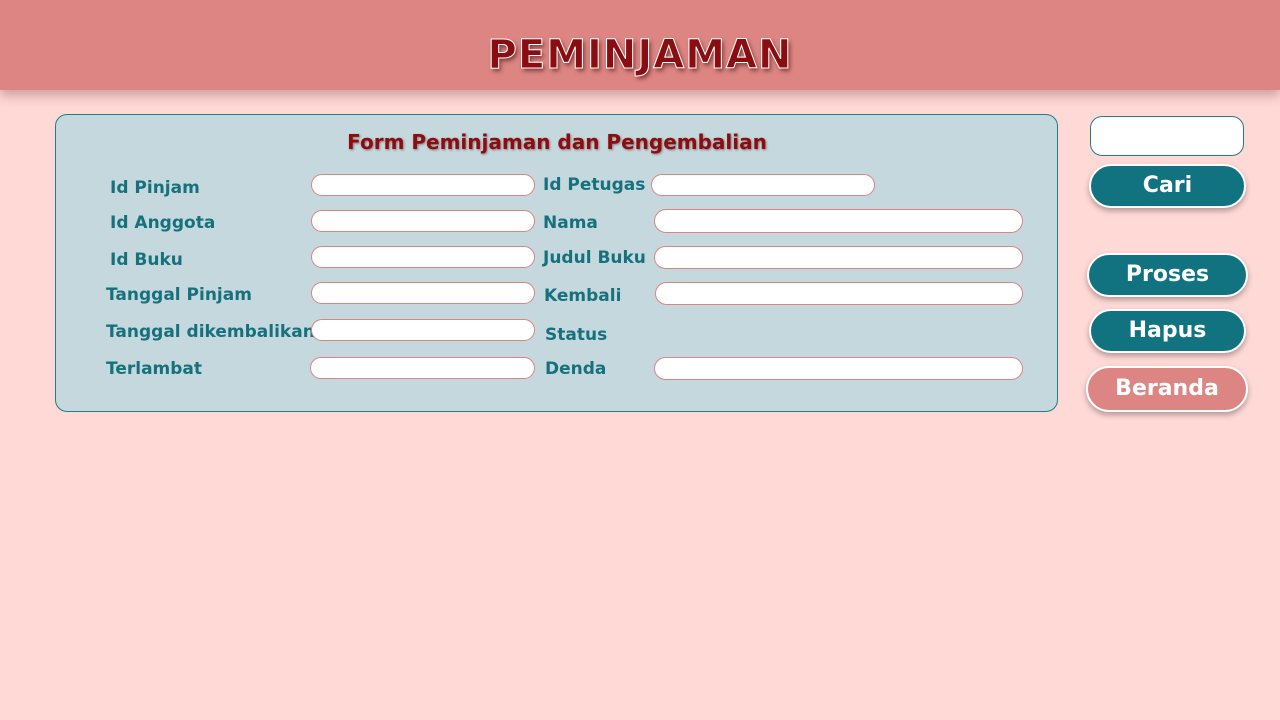  Describe the element at coordinates (423, 221) in the screenshot. I see `id-anggota-input` at that location.